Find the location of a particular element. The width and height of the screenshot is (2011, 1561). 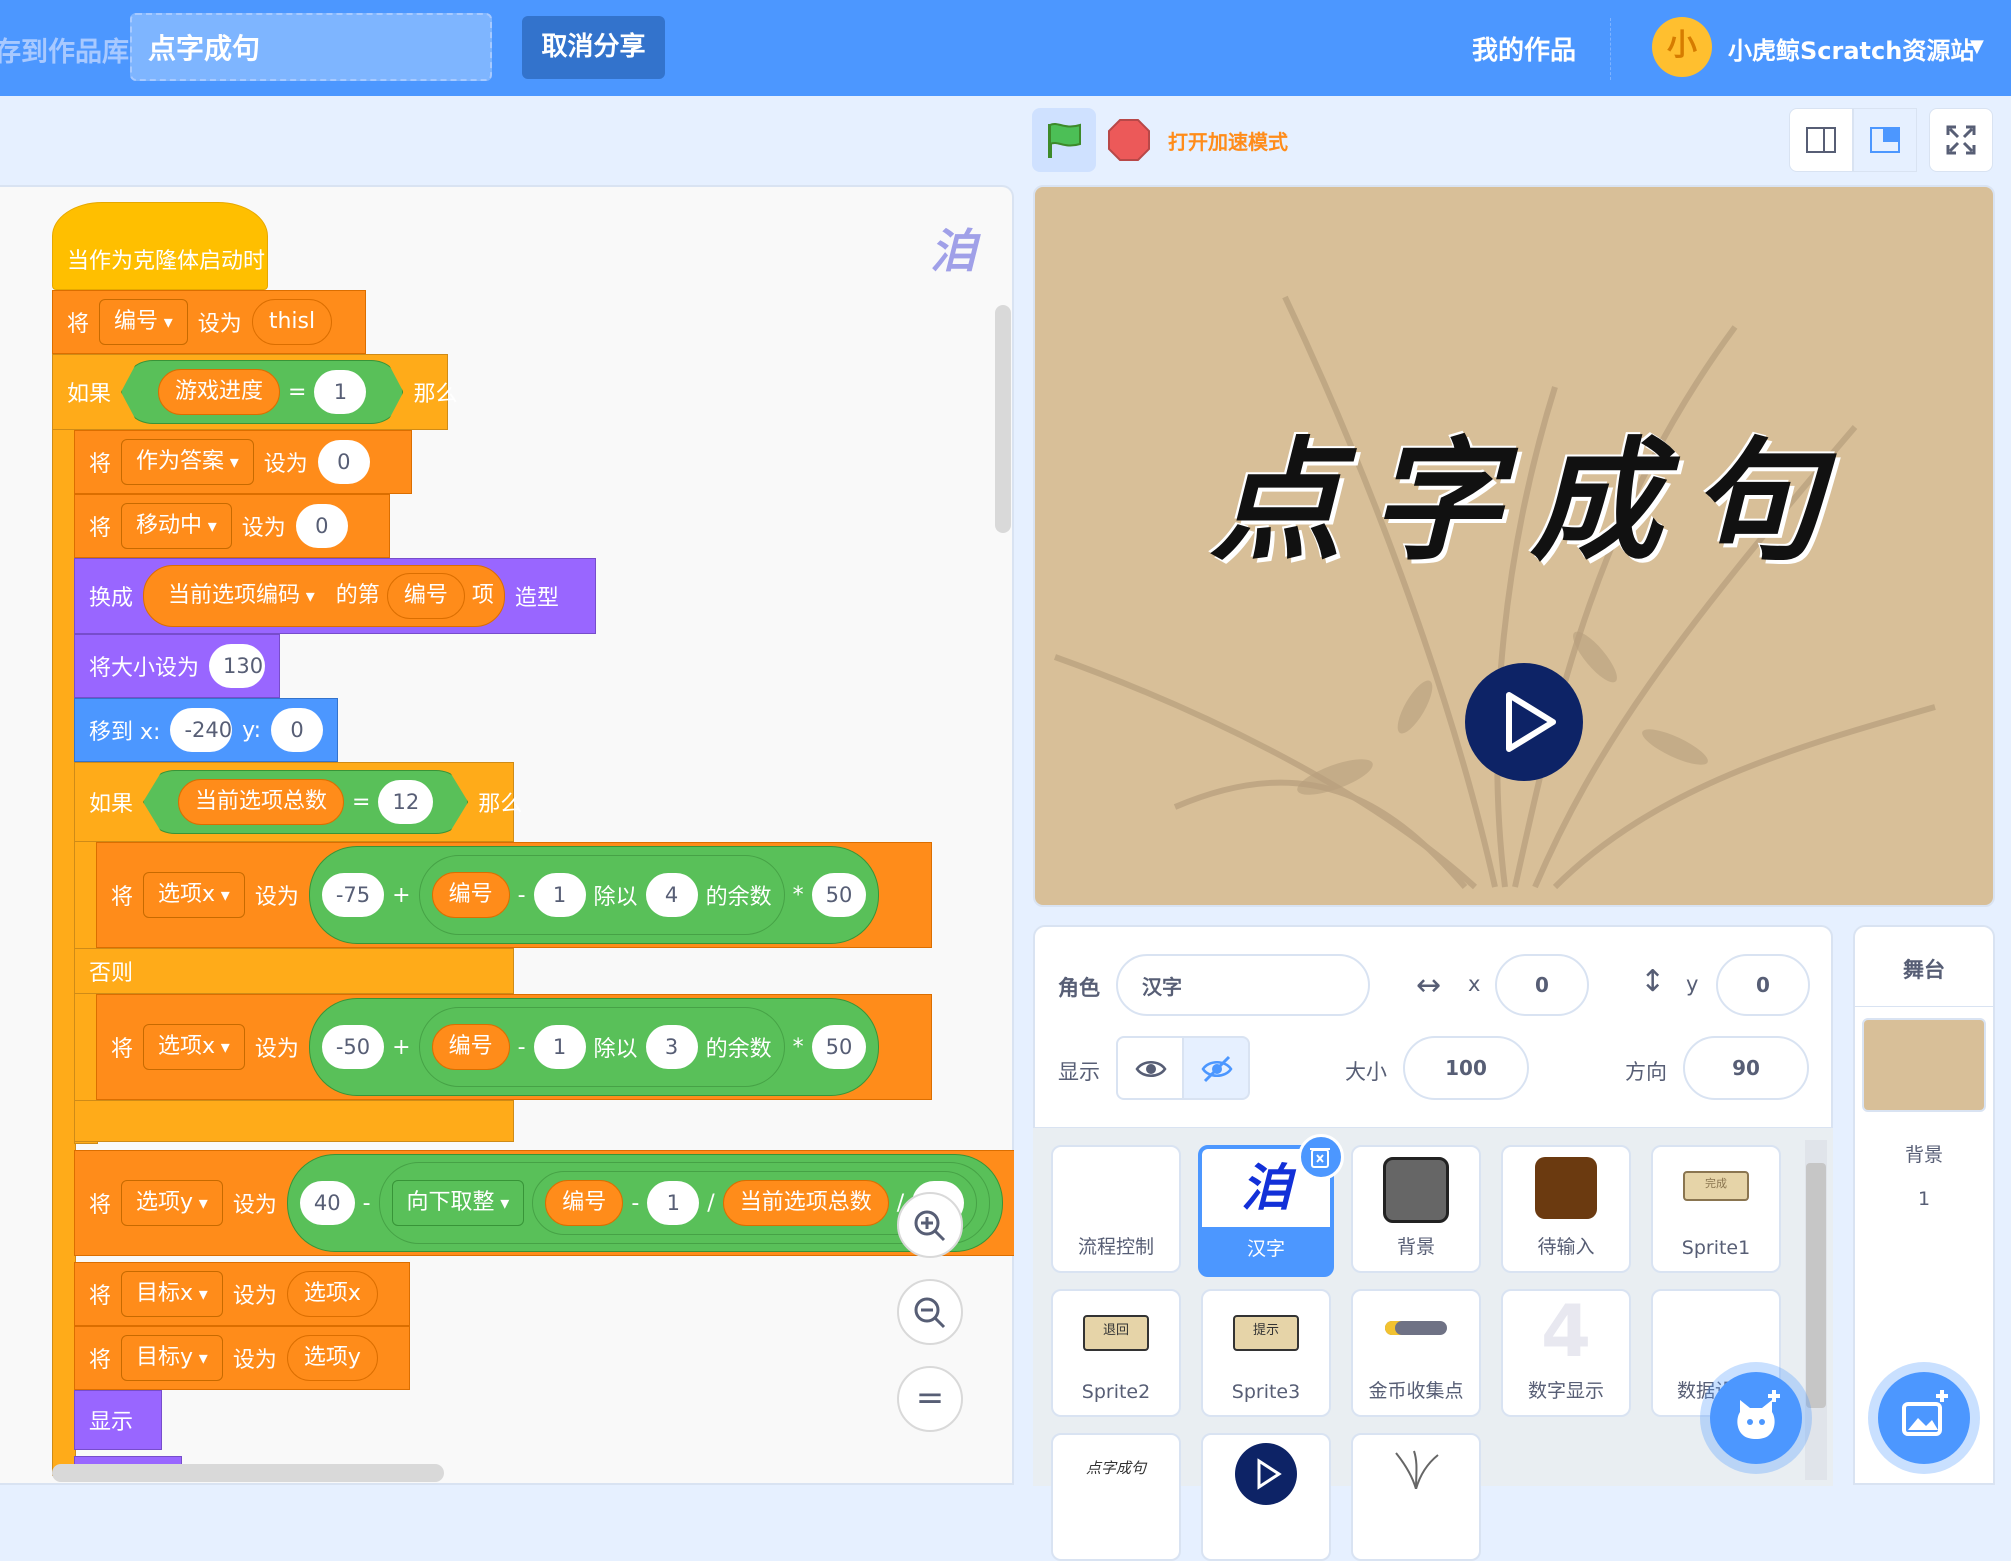

set-variable-block: 将 选项y 设为 40 - 向下取整 编号 - 1 / 当前选项总数 / 3 is located at coordinates (544, 1203).